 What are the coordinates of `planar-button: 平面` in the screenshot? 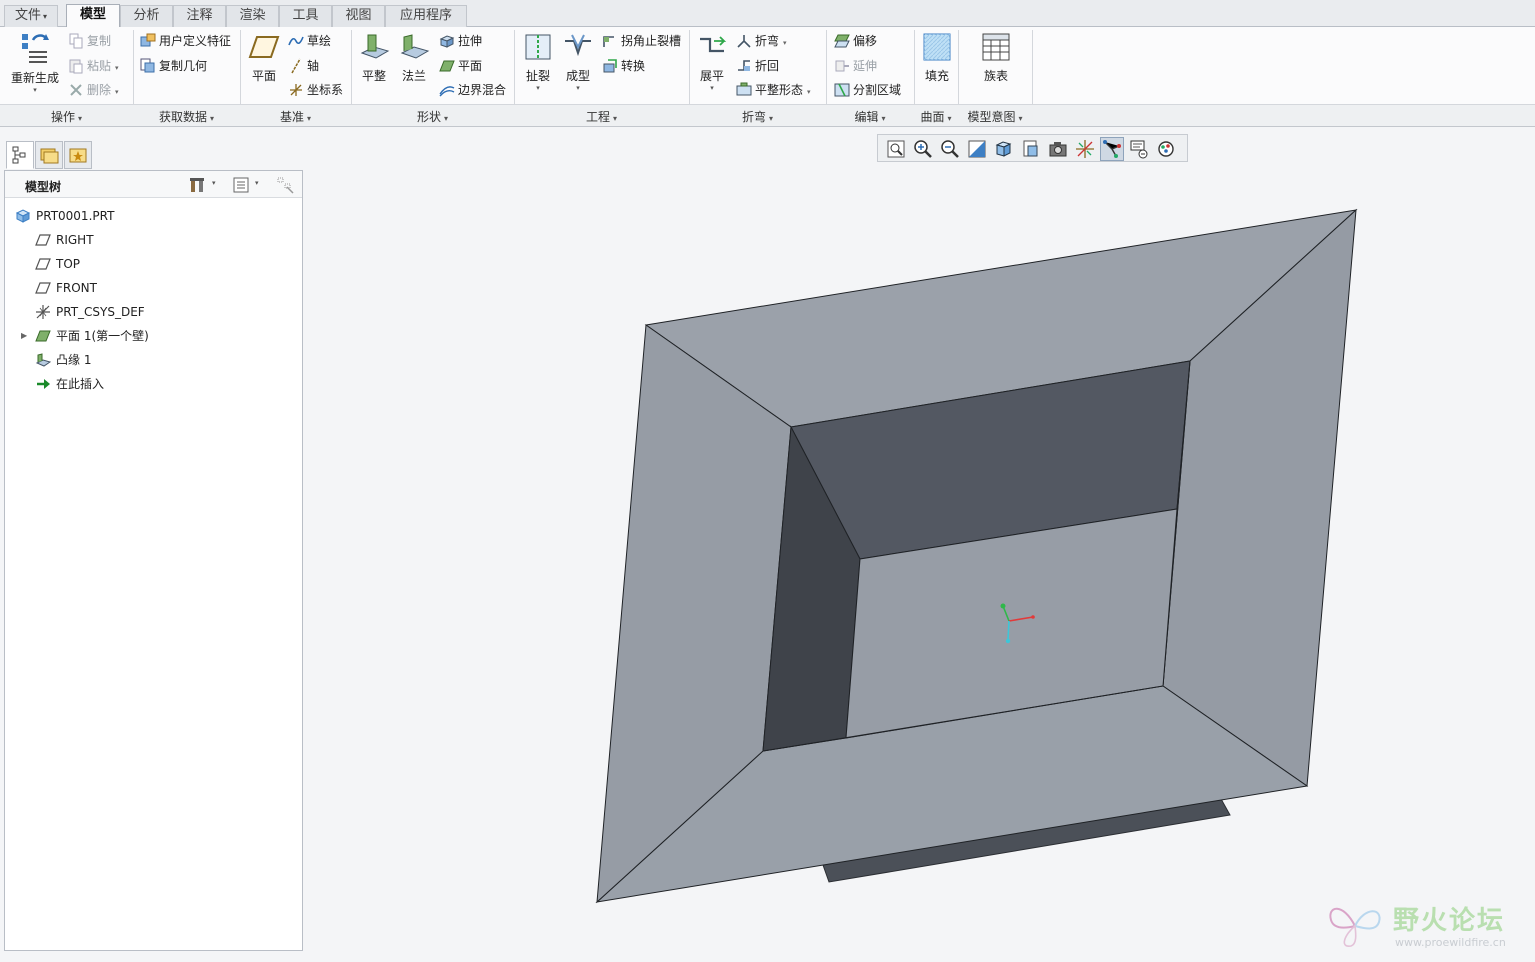 It's located at (460, 66).